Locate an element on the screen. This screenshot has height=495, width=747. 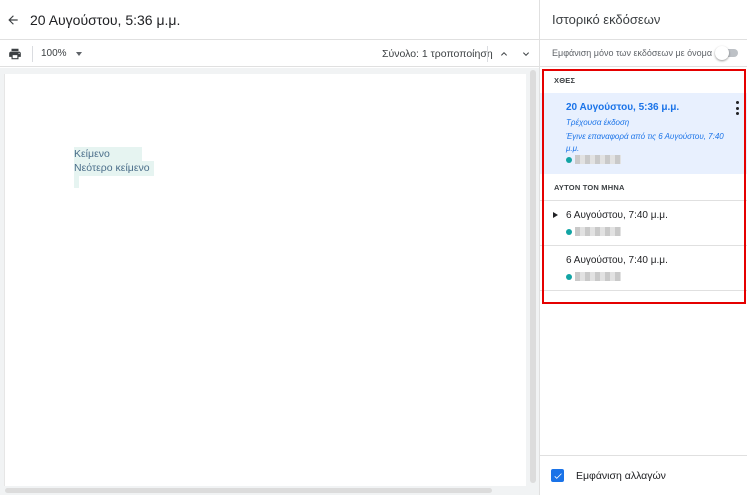
next-change-button is located at coordinates (526, 54).